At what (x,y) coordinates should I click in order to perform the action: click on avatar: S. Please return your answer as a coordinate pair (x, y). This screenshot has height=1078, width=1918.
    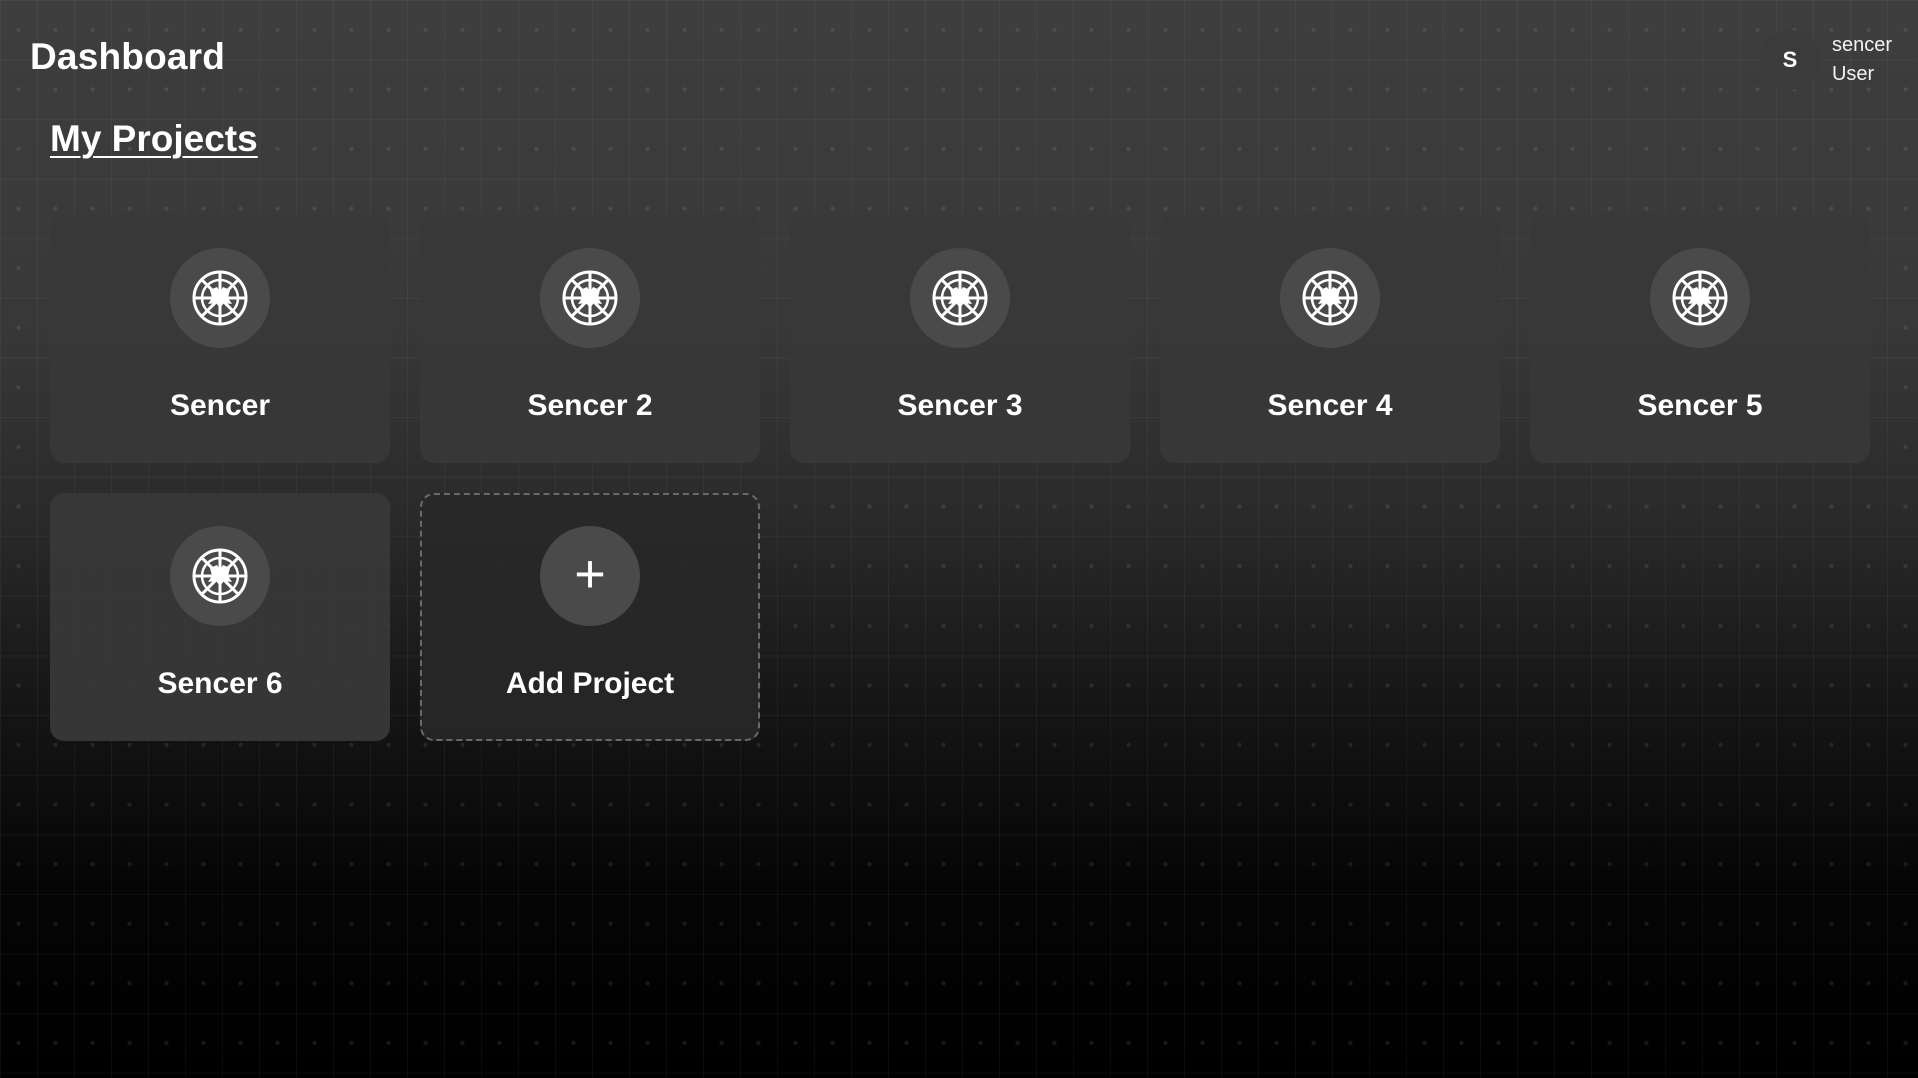
    Looking at the image, I should click on (1789, 60).